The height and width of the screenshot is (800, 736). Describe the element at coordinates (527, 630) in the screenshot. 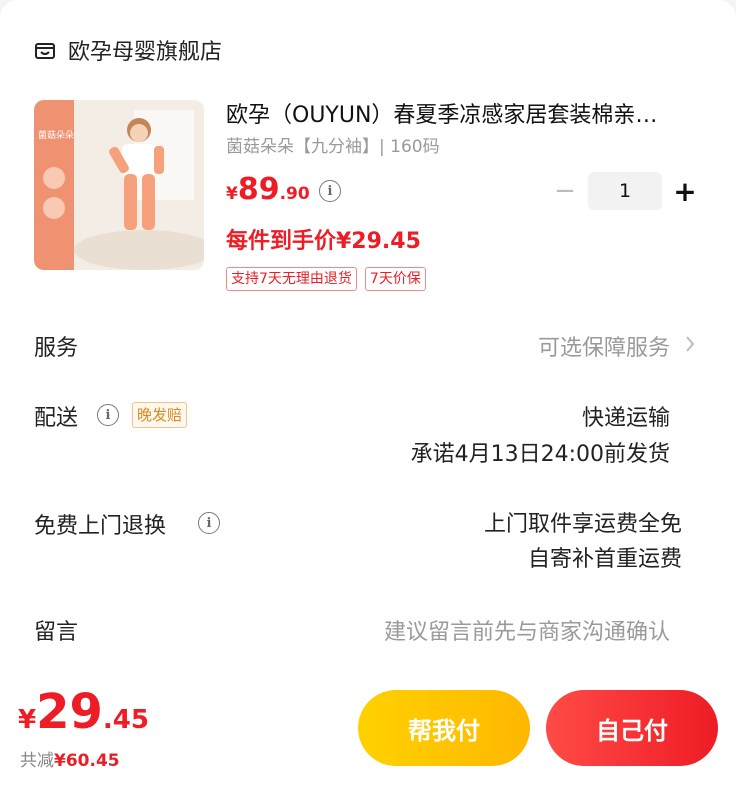

I see `message-input: 建议留言前先与商家沟通确认` at that location.